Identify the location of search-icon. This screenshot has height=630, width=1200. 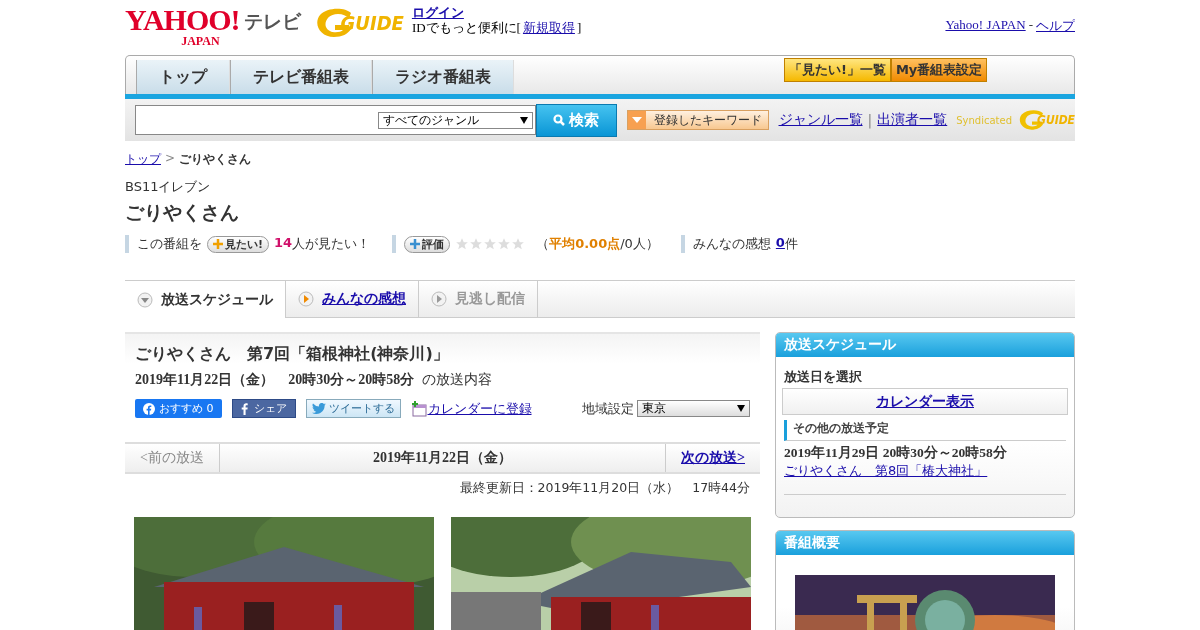
(559, 120).